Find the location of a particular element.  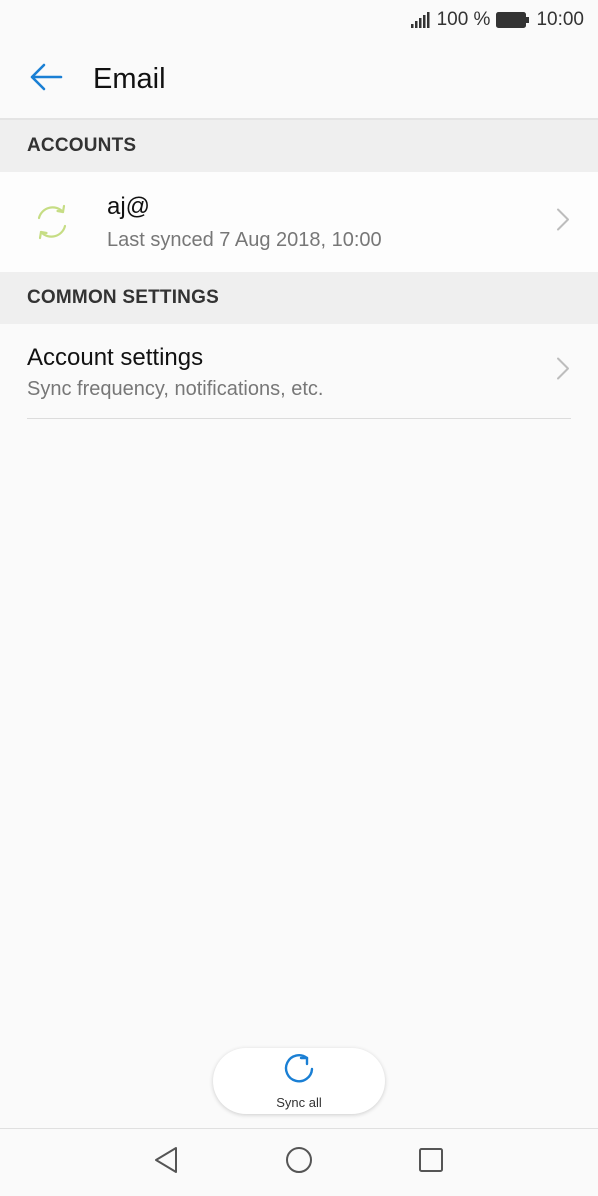

signal-icon is located at coordinates (420, 20).